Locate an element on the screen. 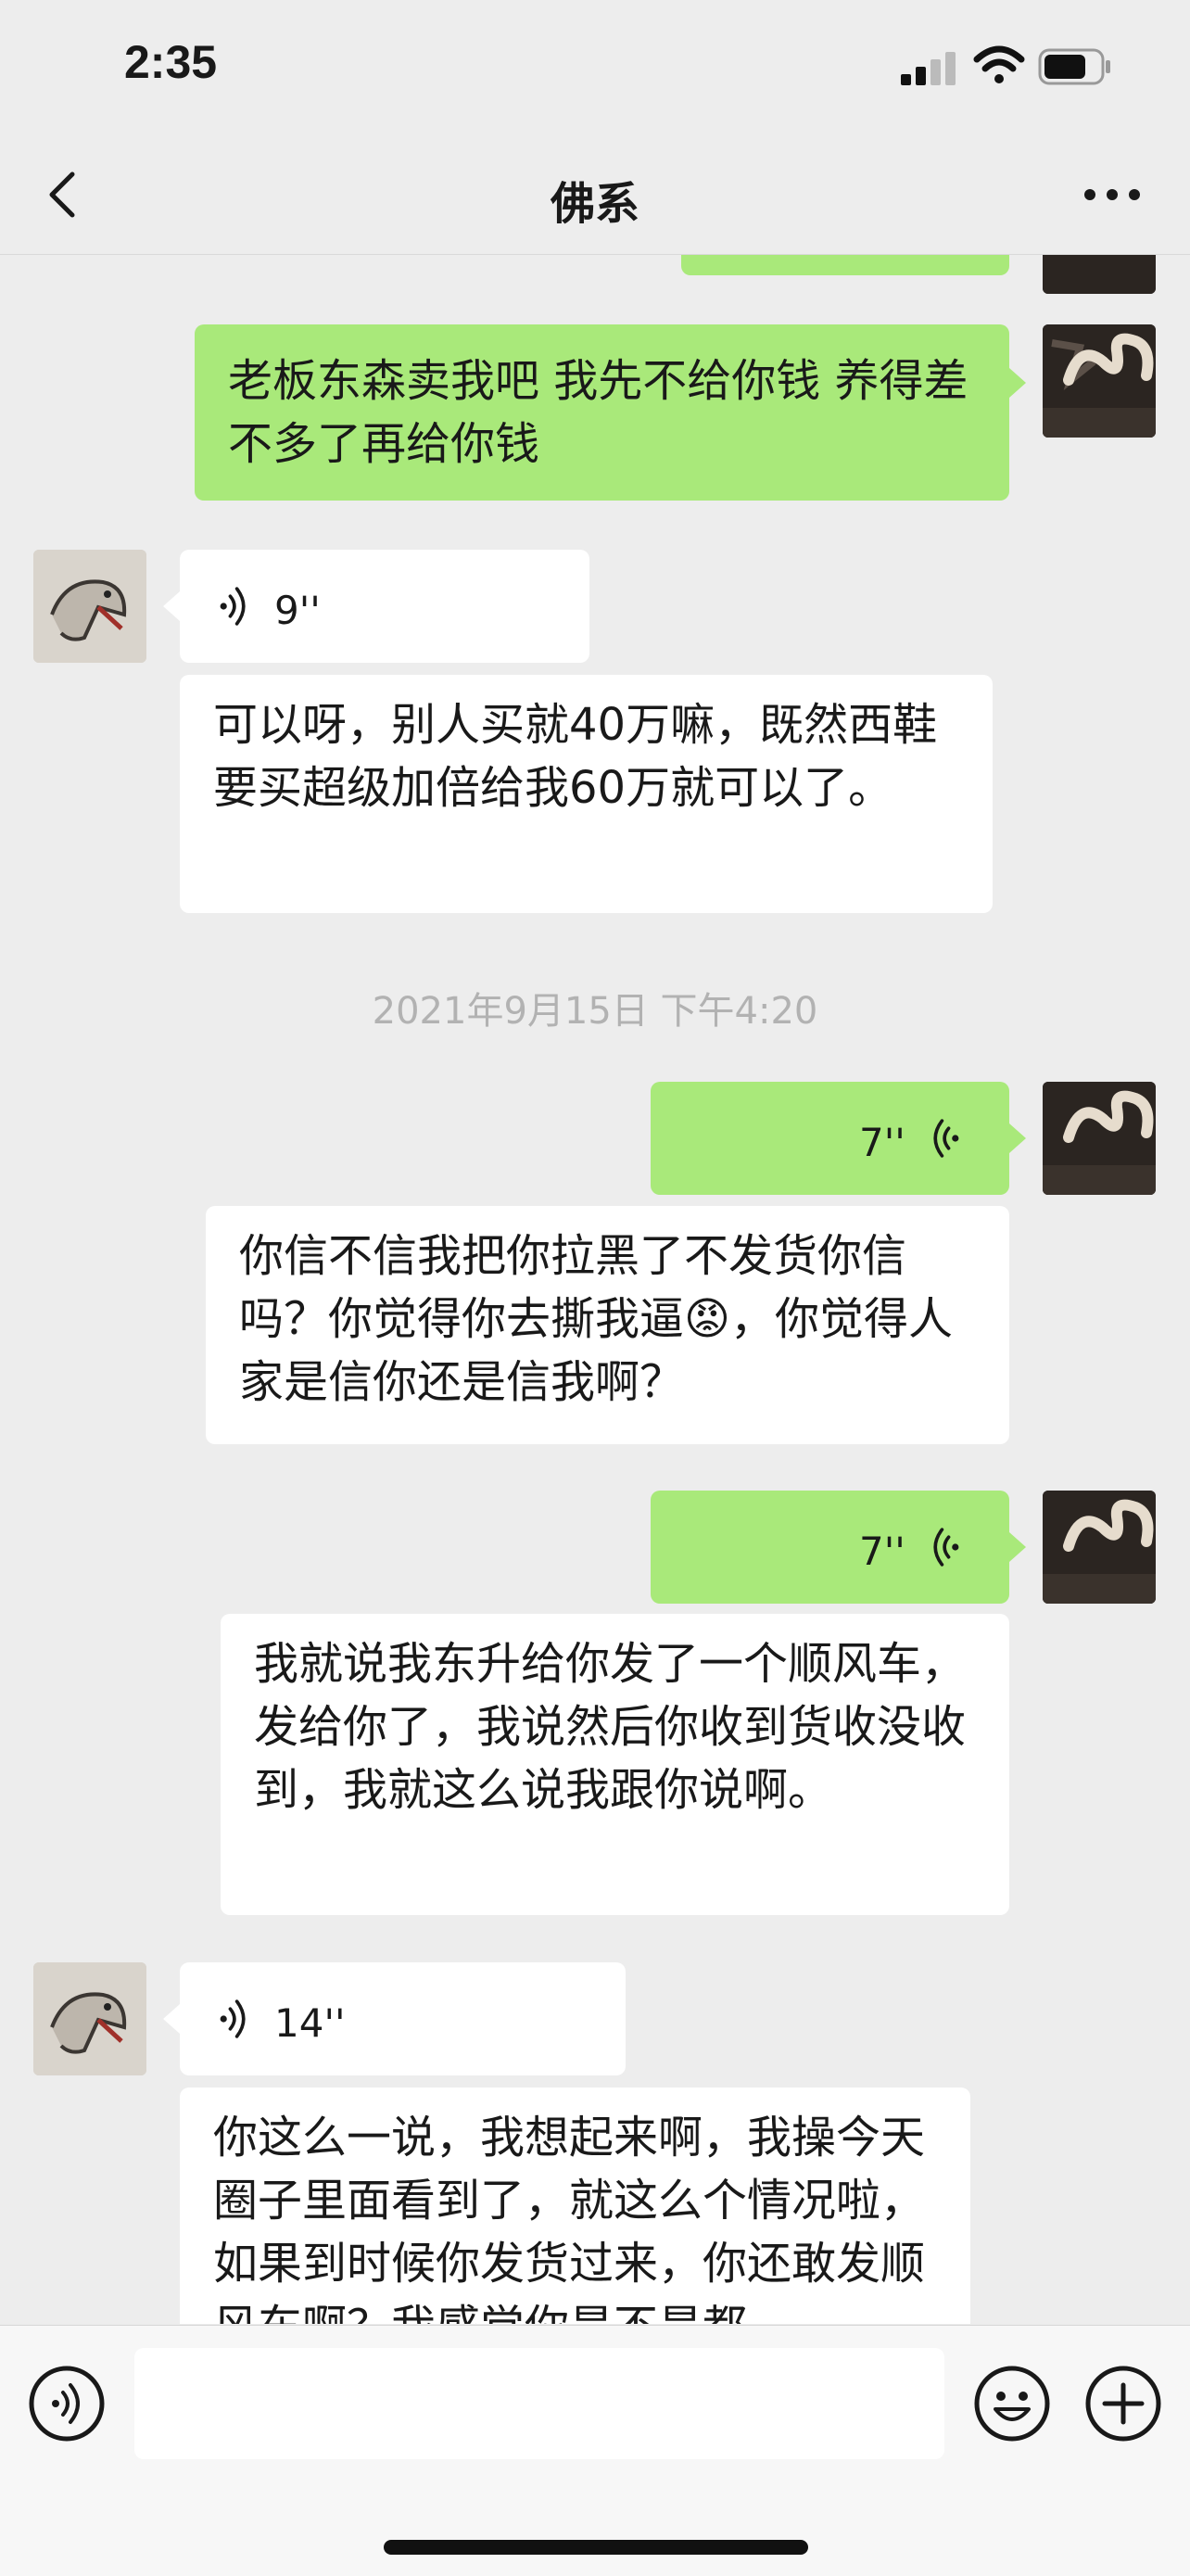 Image resolution: width=1190 pixels, height=2576 pixels. voice-duration: 9'' is located at coordinates (297, 610).